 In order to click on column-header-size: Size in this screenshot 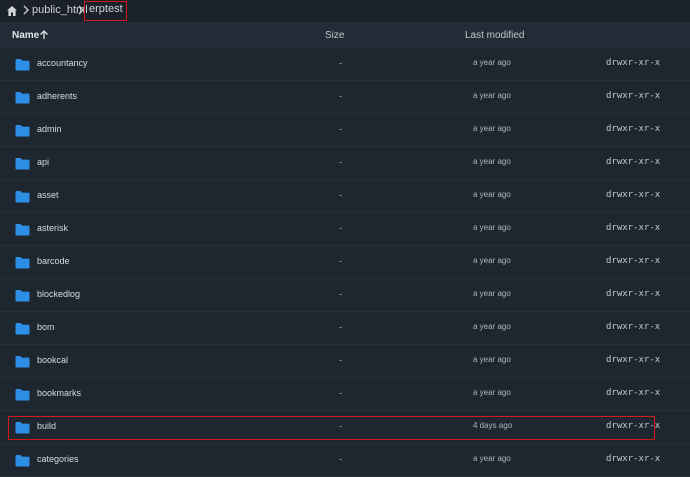, I will do `click(334, 35)`.